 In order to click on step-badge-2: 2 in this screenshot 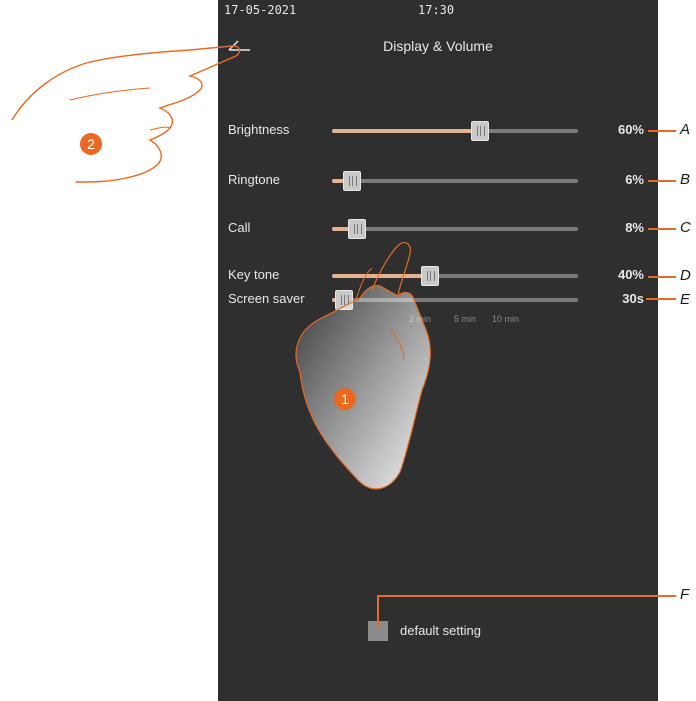, I will do `click(91, 144)`.